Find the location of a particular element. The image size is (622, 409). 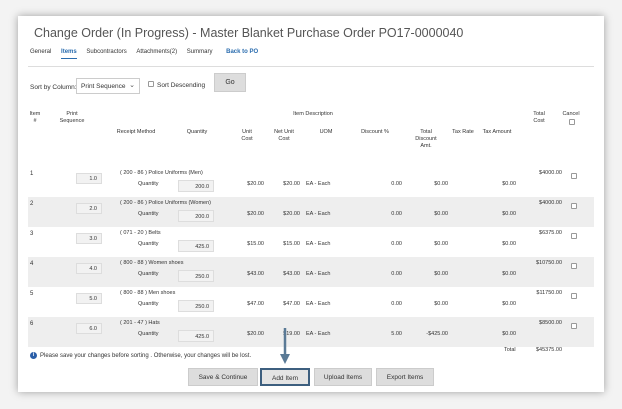

total-discount: -$425.00 is located at coordinates (437, 334).